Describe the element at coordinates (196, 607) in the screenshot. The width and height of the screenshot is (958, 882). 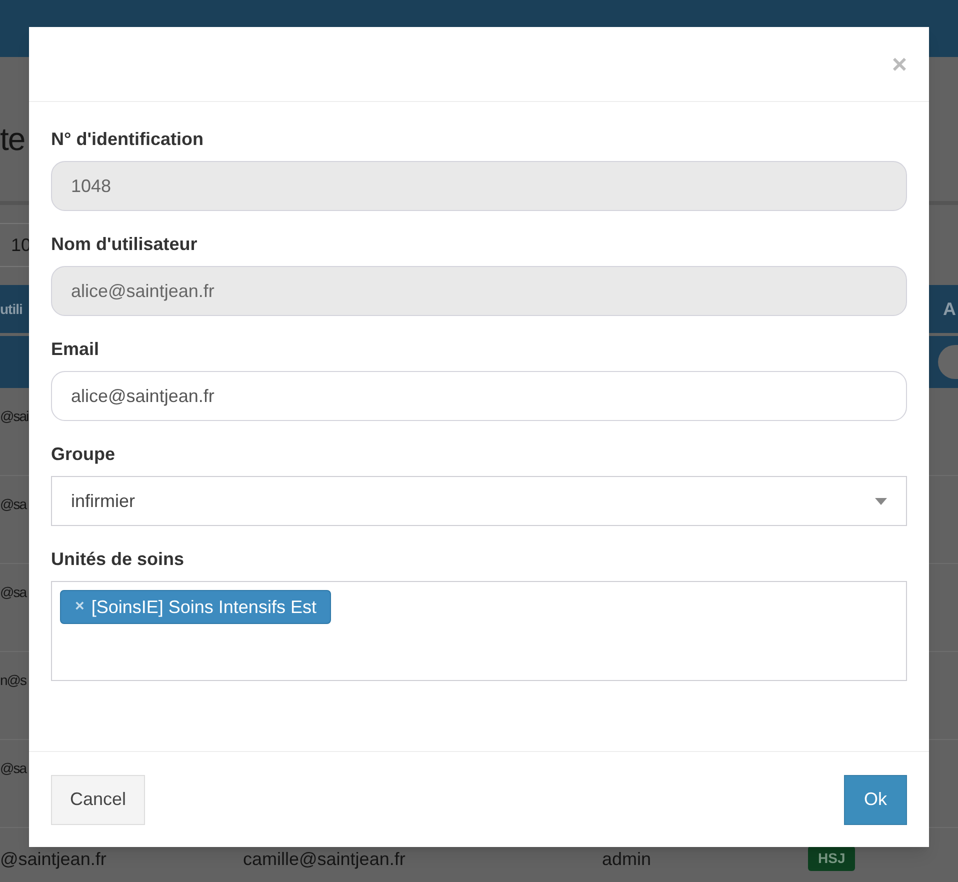
I see `tag: × [SoinsIE] Soins Intensifs Est` at that location.